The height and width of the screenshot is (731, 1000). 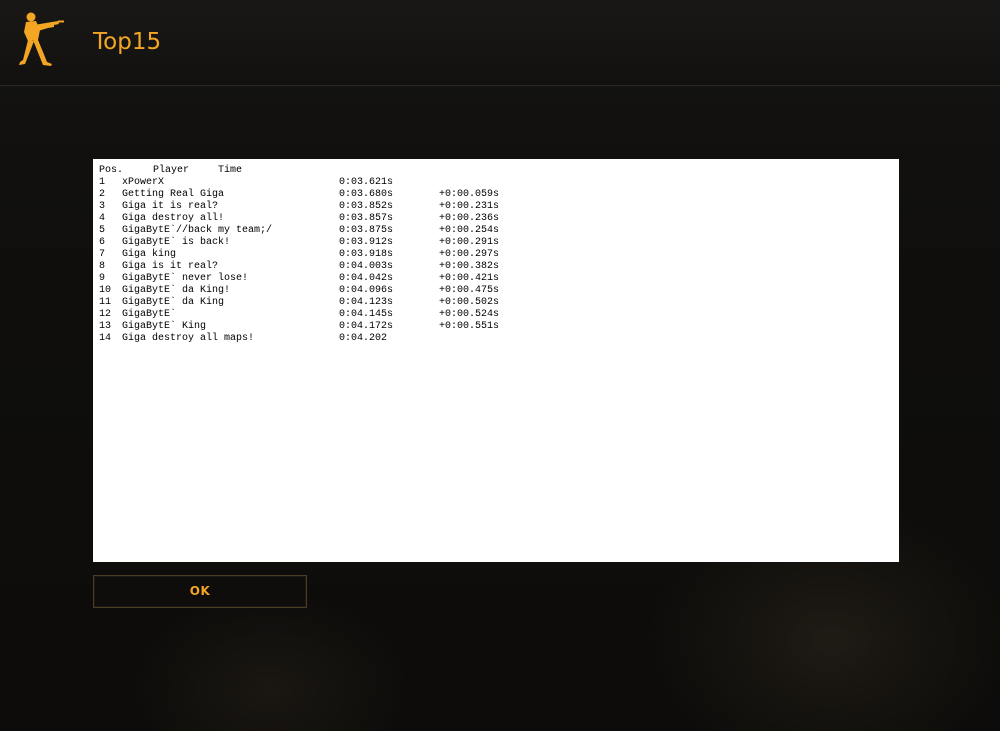 What do you see at coordinates (105, 290) in the screenshot?
I see `row-pos: 10` at bounding box center [105, 290].